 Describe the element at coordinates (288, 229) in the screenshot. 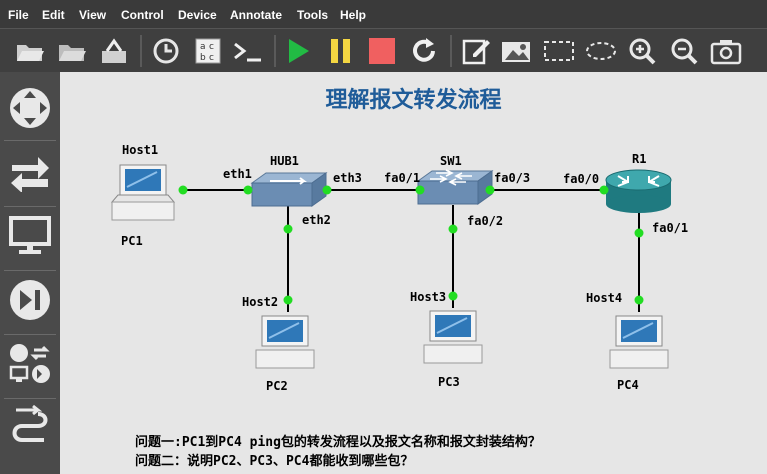

I see `port-dot-hub-eth2` at that location.